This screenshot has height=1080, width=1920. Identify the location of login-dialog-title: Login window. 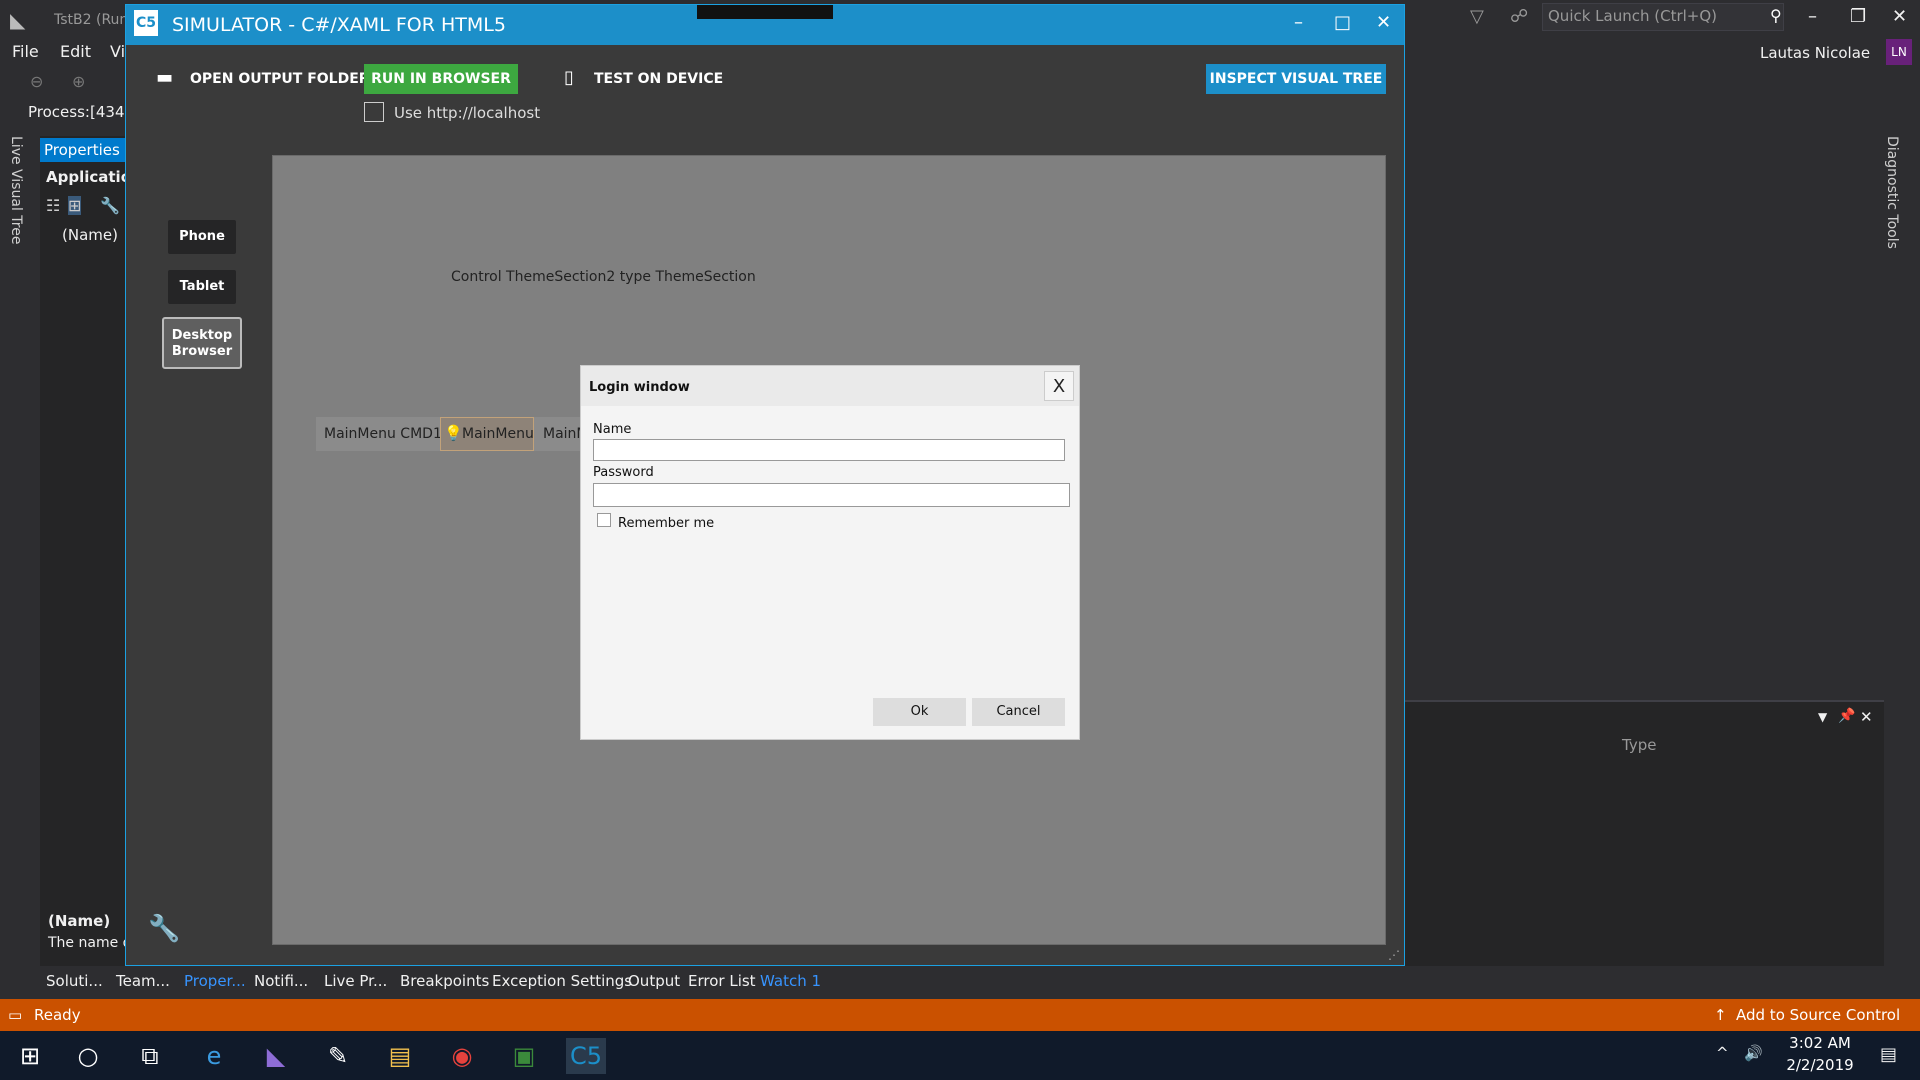
(639, 387).